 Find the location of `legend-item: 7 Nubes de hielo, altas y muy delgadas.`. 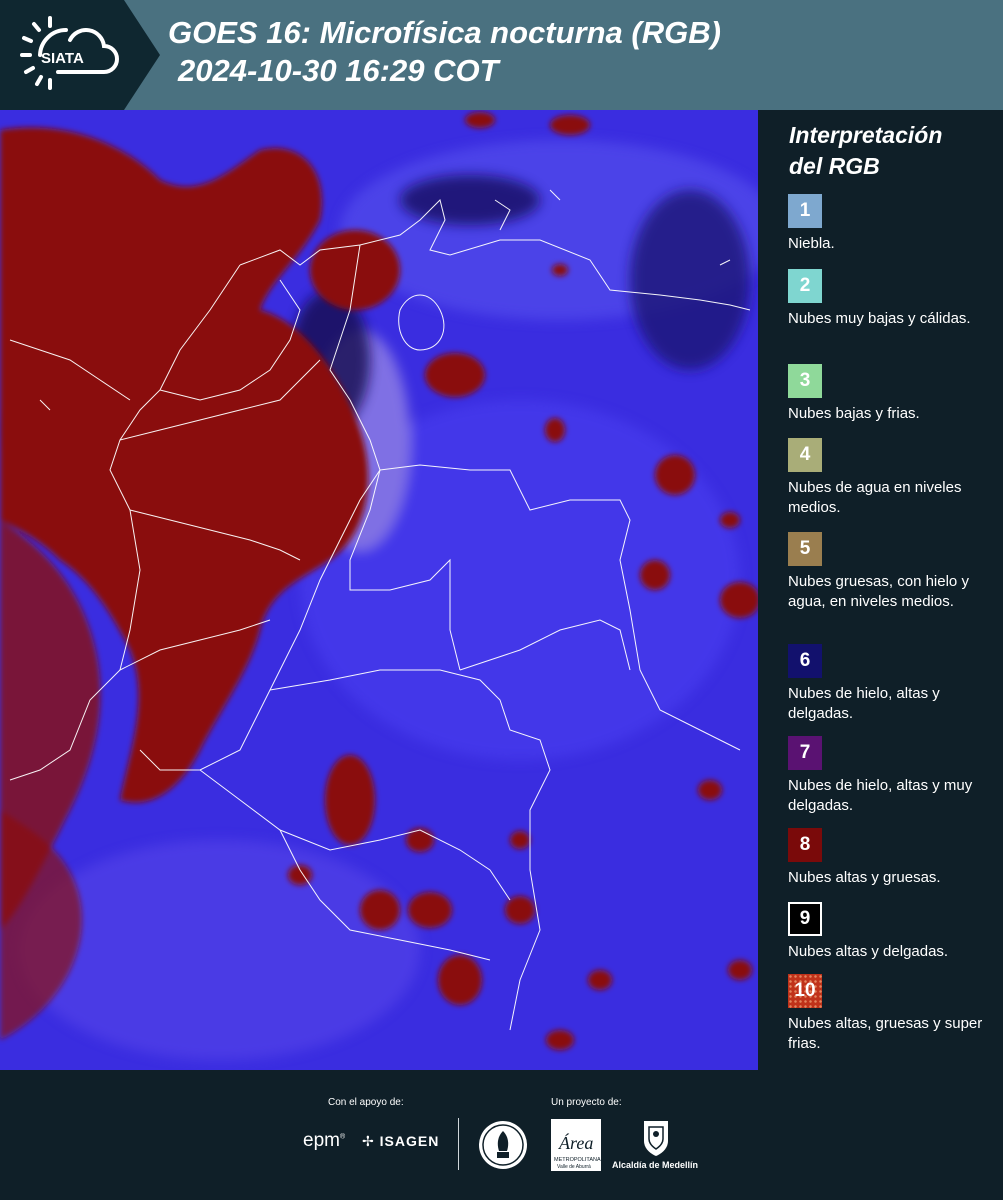

legend-item: 7 Nubes de hielo, altas y muy delgadas. is located at coordinates (890, 776).